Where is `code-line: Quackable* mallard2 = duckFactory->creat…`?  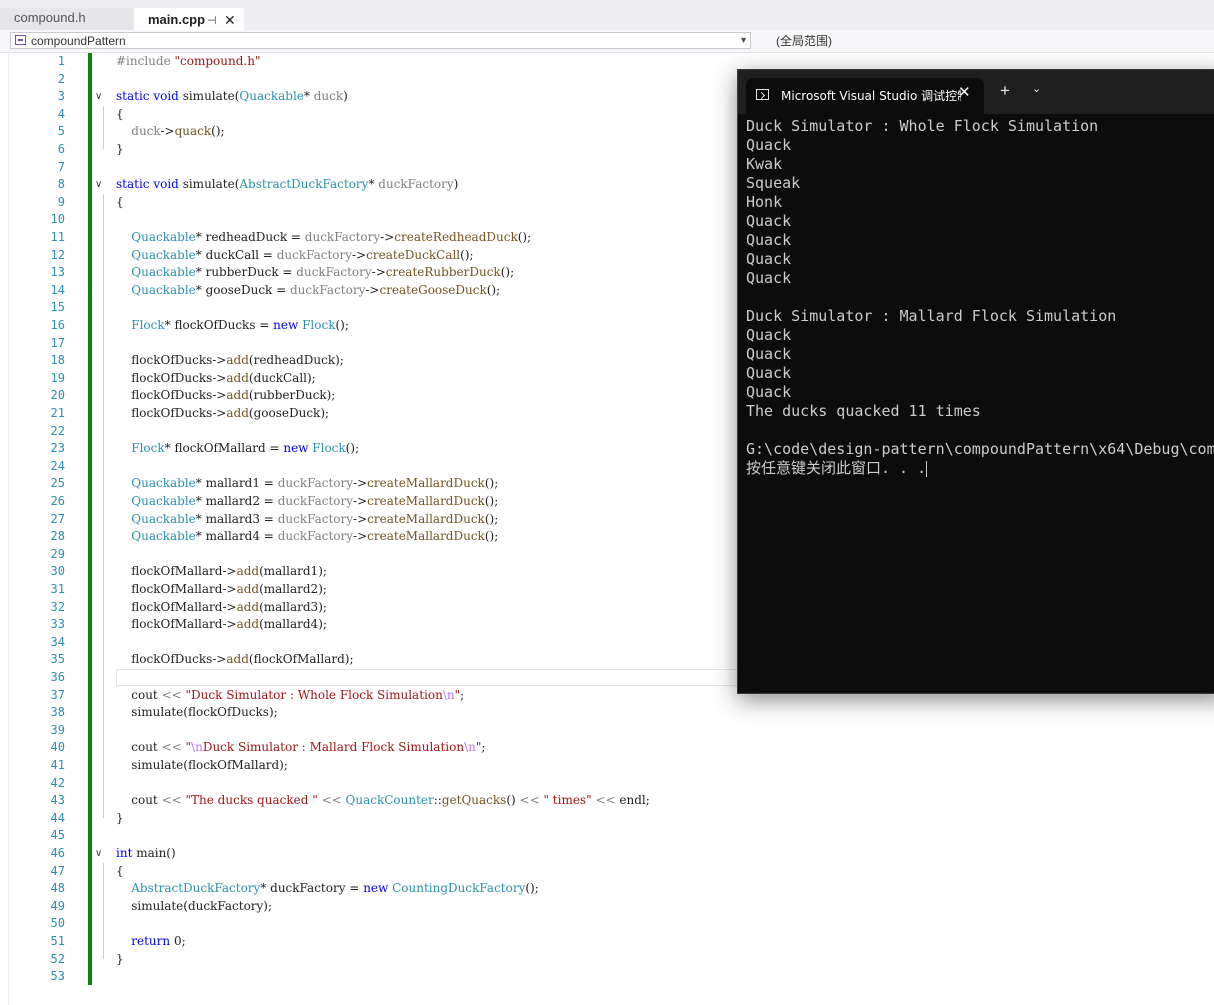 code-line: Quackable* mallard2 = duckFactory->creat… is located at coordinates (307, 501).